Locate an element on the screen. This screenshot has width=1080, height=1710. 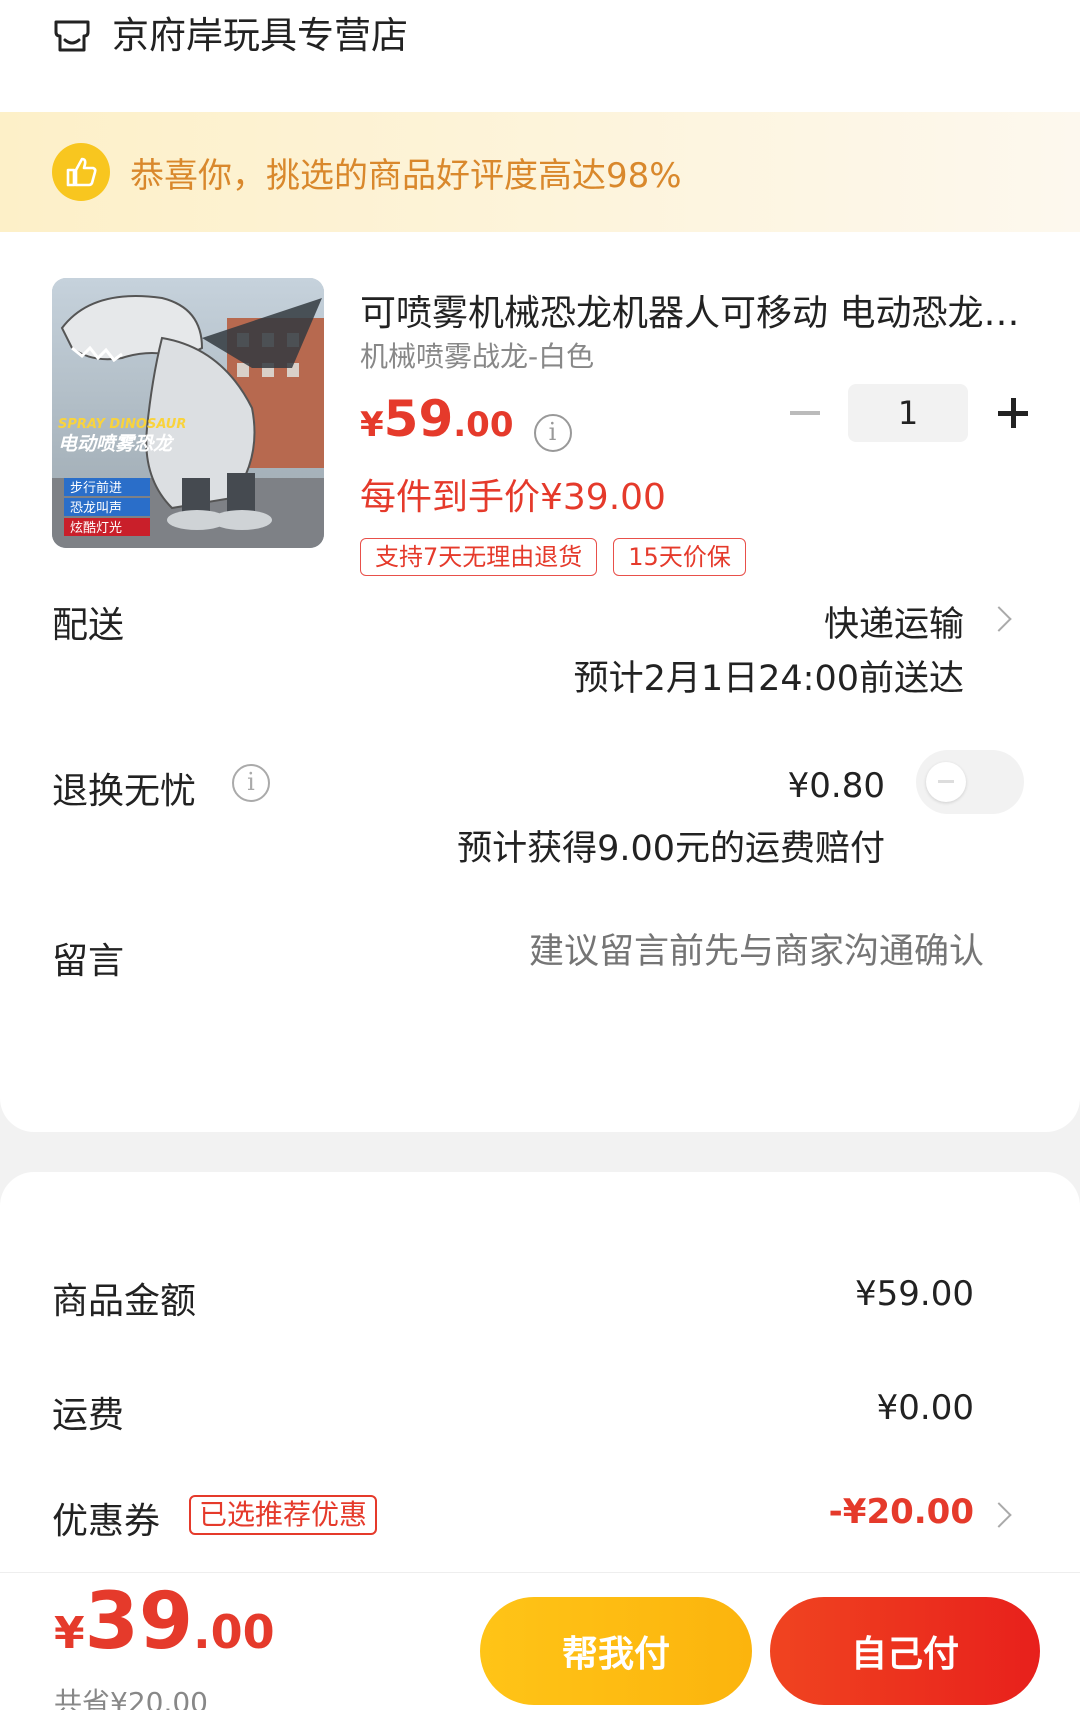
service-tags: 支持7天无理由退货 15天价保 is located at coordinates (561, 557).